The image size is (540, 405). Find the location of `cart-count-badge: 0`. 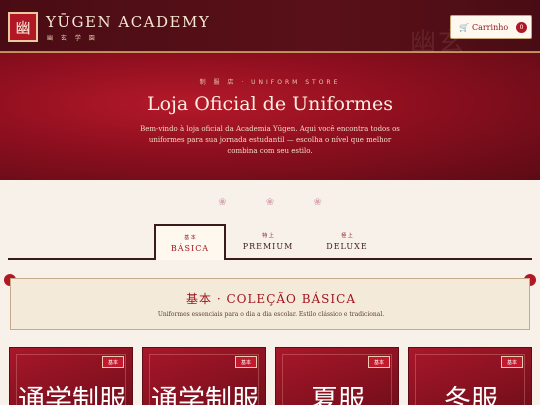

cart-count-badge: 0 is located at coordinates (521, 27).